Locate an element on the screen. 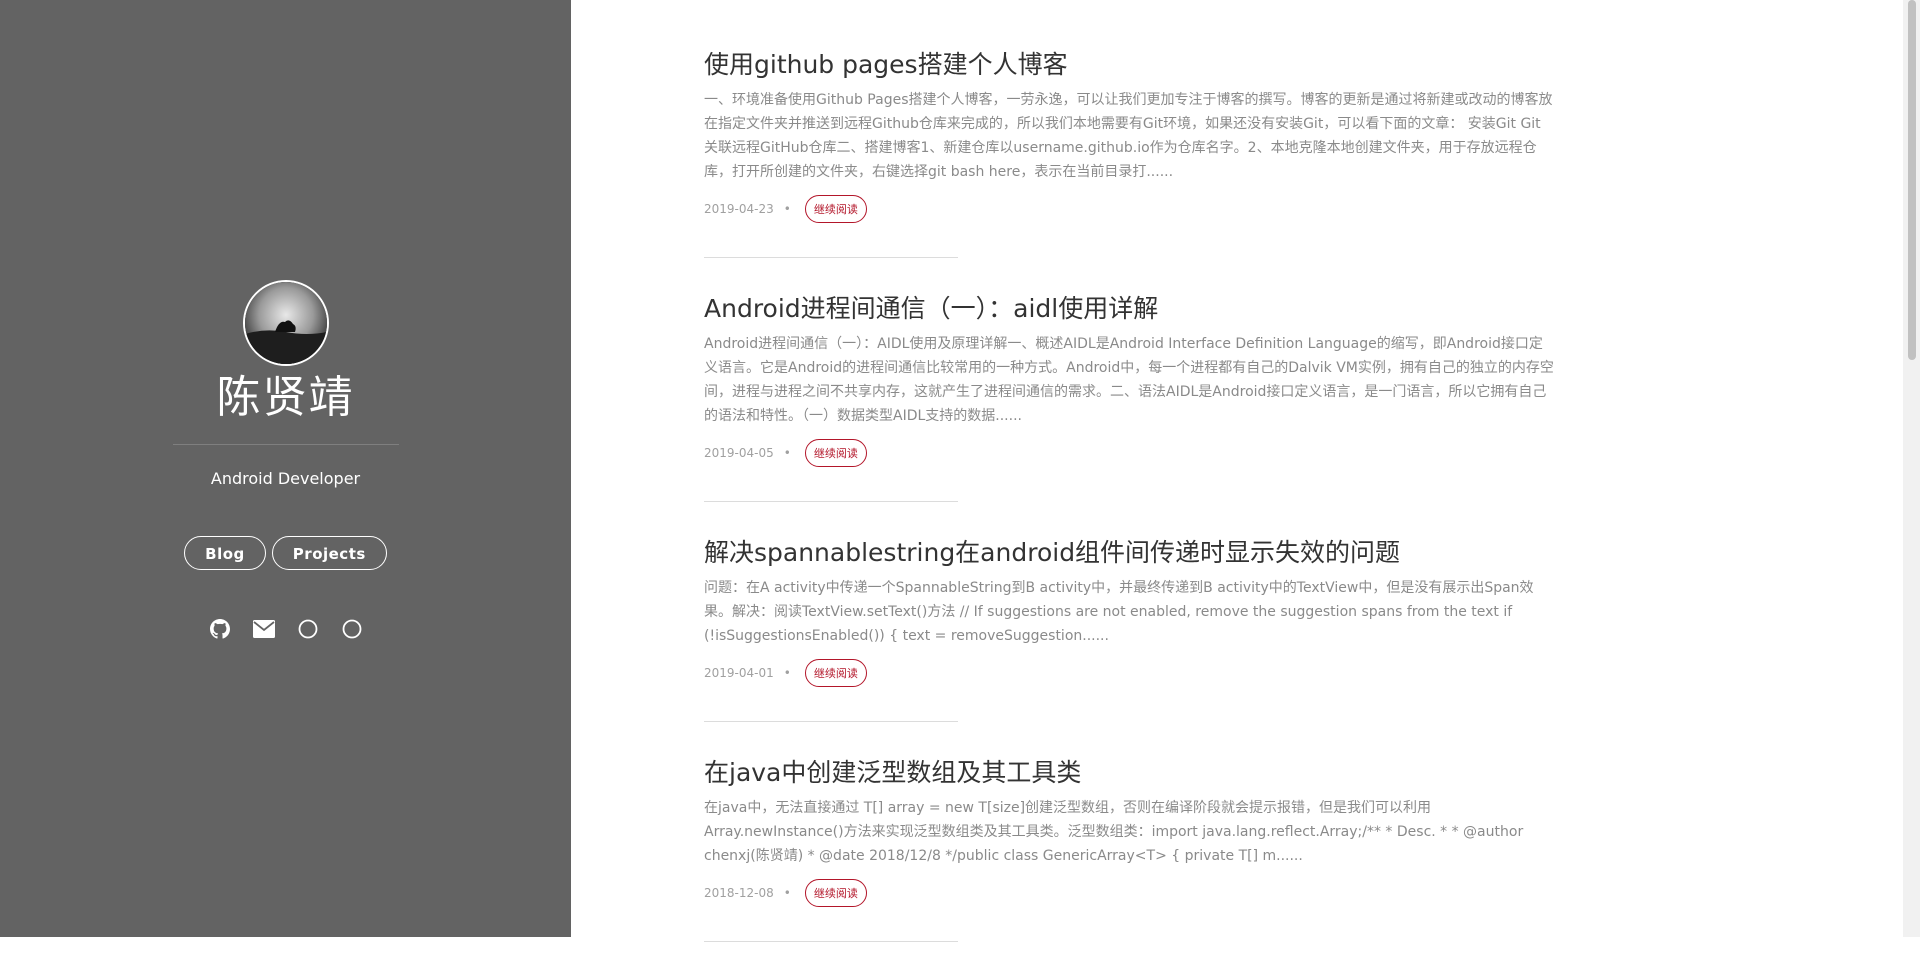  post-meta: 2019-04-01 • 继续阅读 is located at coordinates (1129, 673).